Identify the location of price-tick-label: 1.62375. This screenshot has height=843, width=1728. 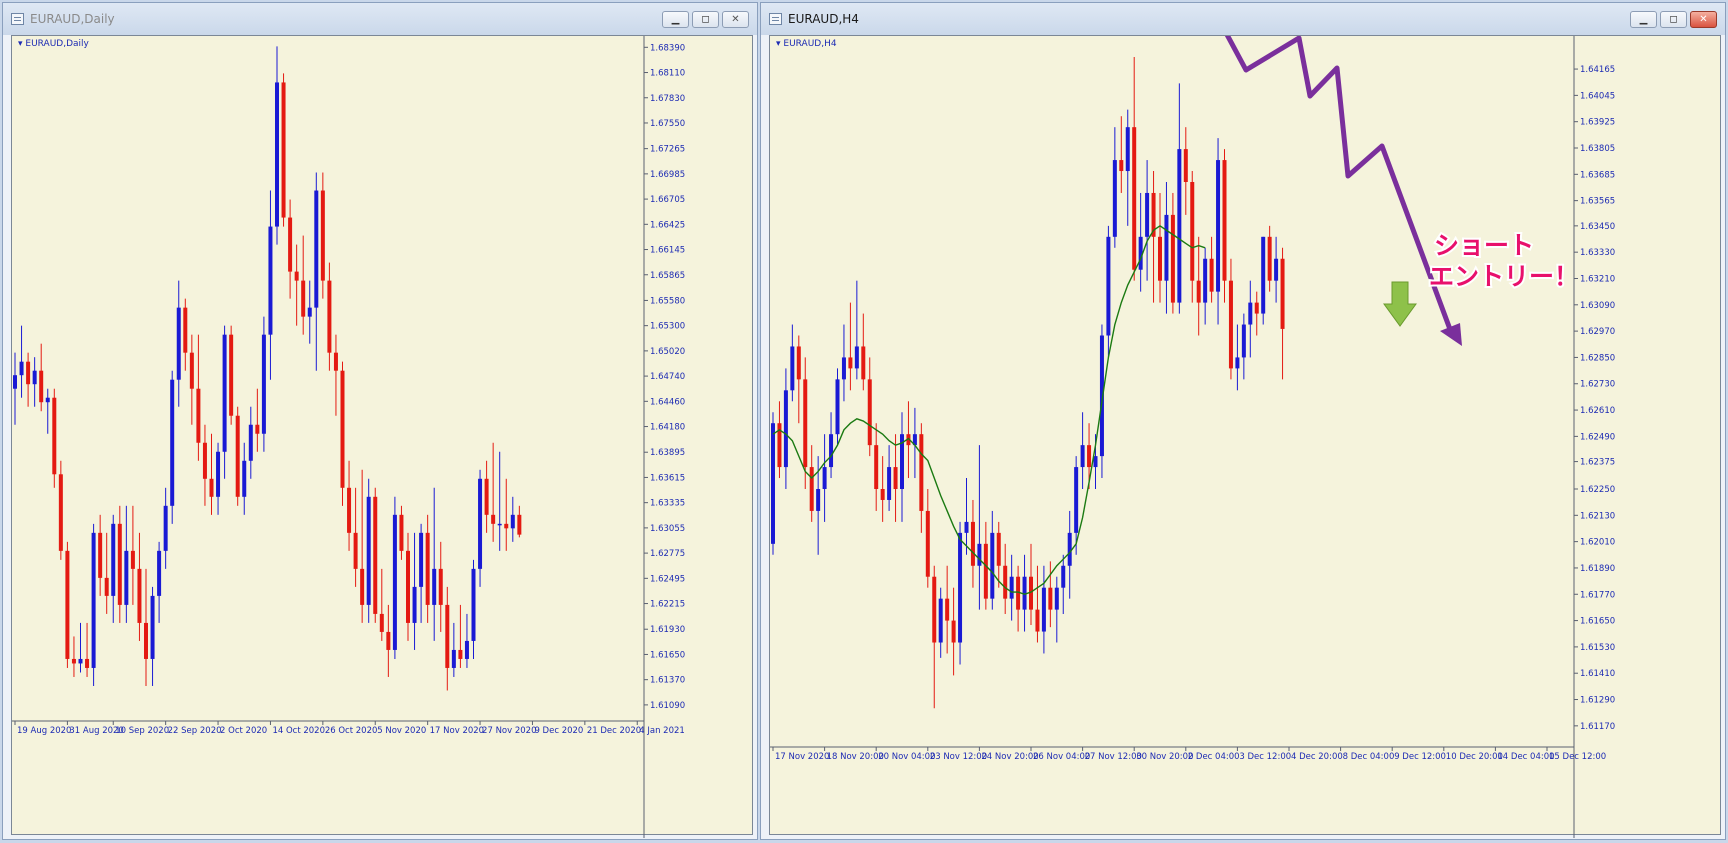
(1597, 463).